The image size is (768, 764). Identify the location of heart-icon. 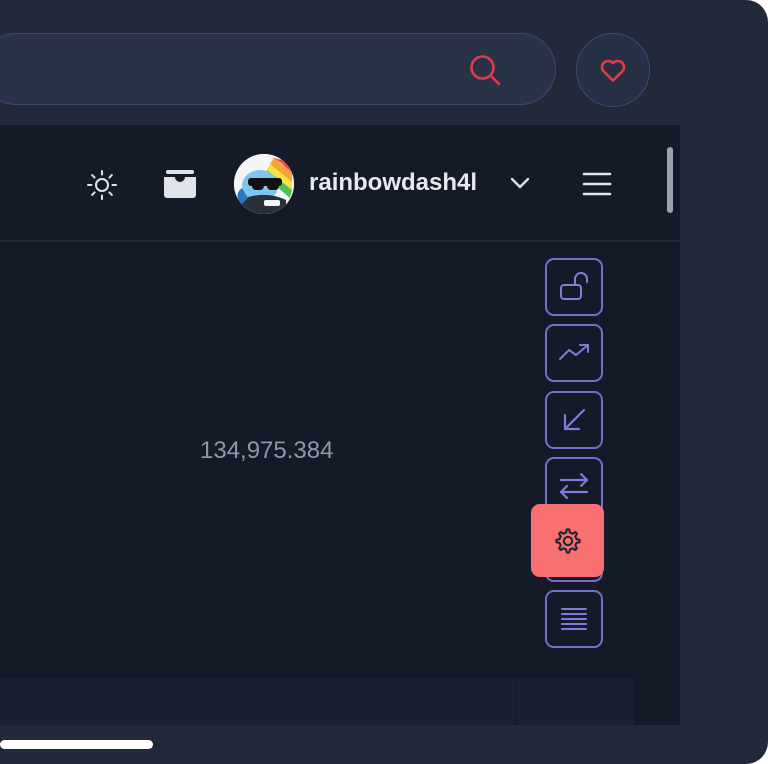
(613, 70).